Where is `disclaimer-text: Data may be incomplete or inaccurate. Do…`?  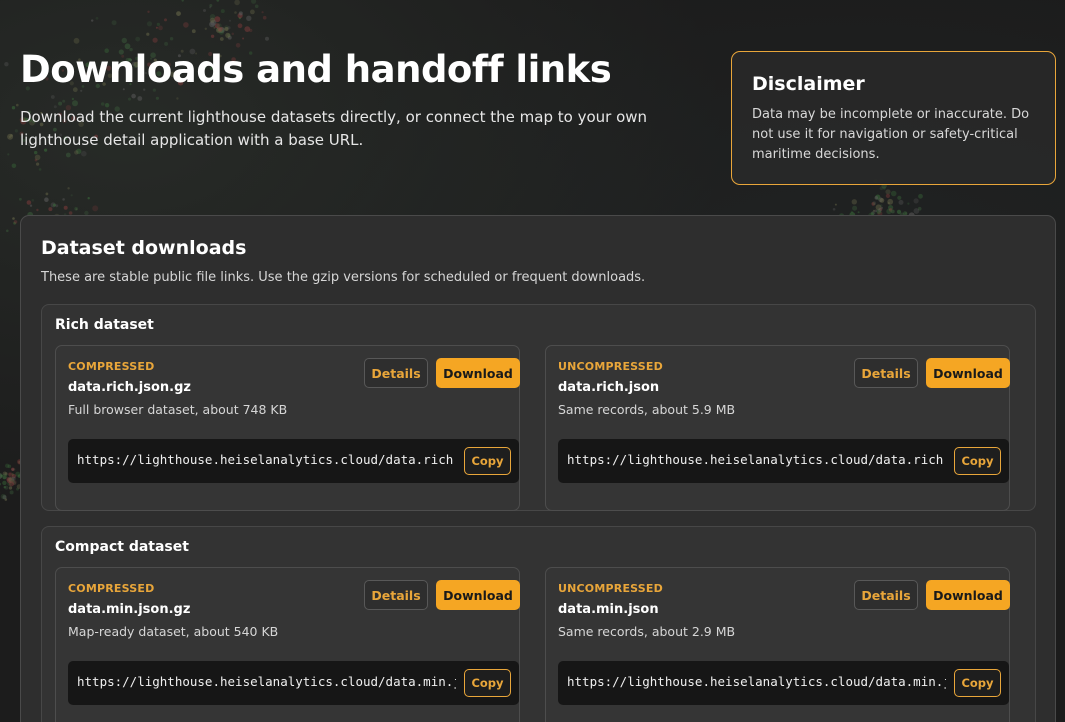
disclaimer-text: Data may be incomplete or inaccurate. Do… is located at coordinates (891, 134).